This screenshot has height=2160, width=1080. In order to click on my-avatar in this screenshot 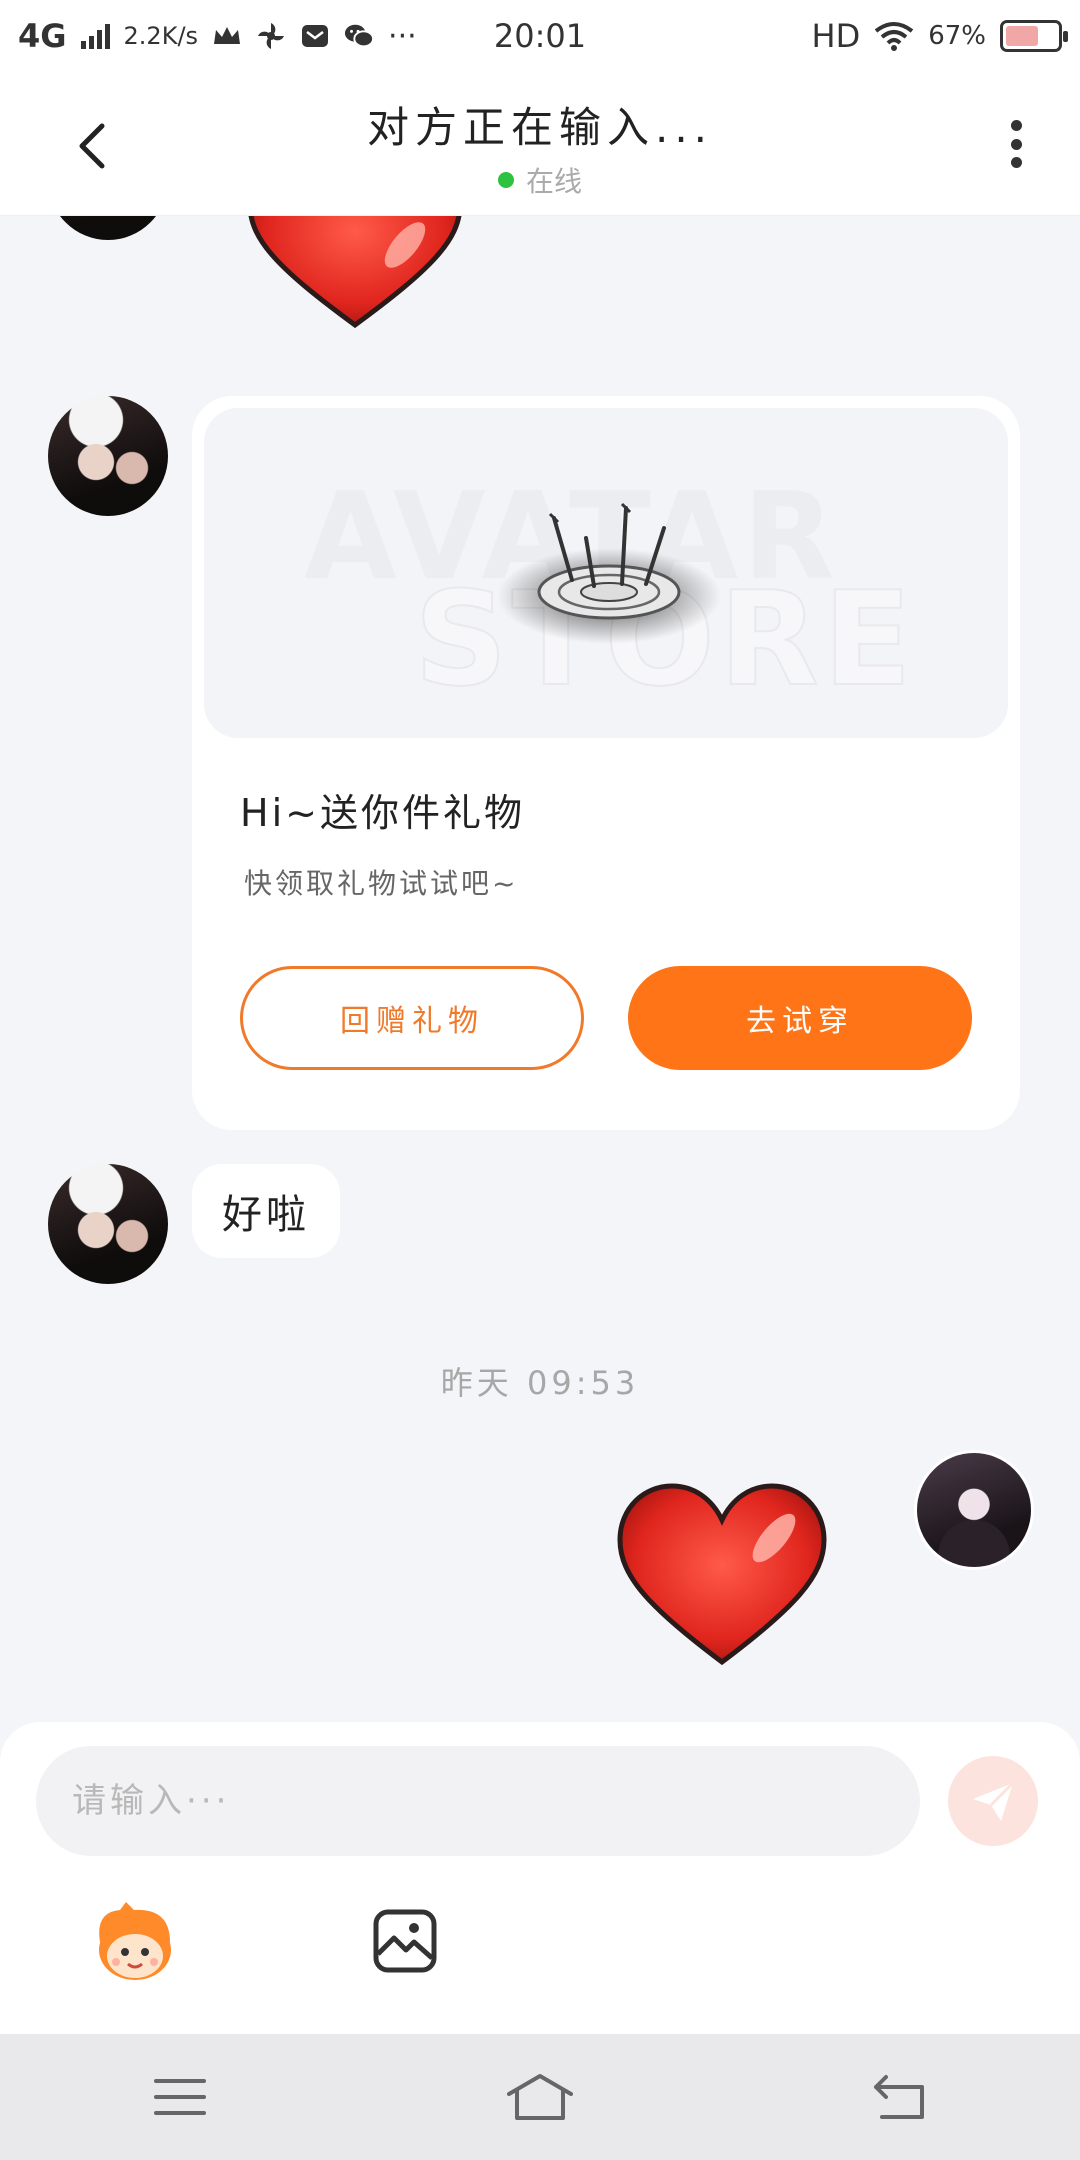, I will do `click(974, 1510)`.